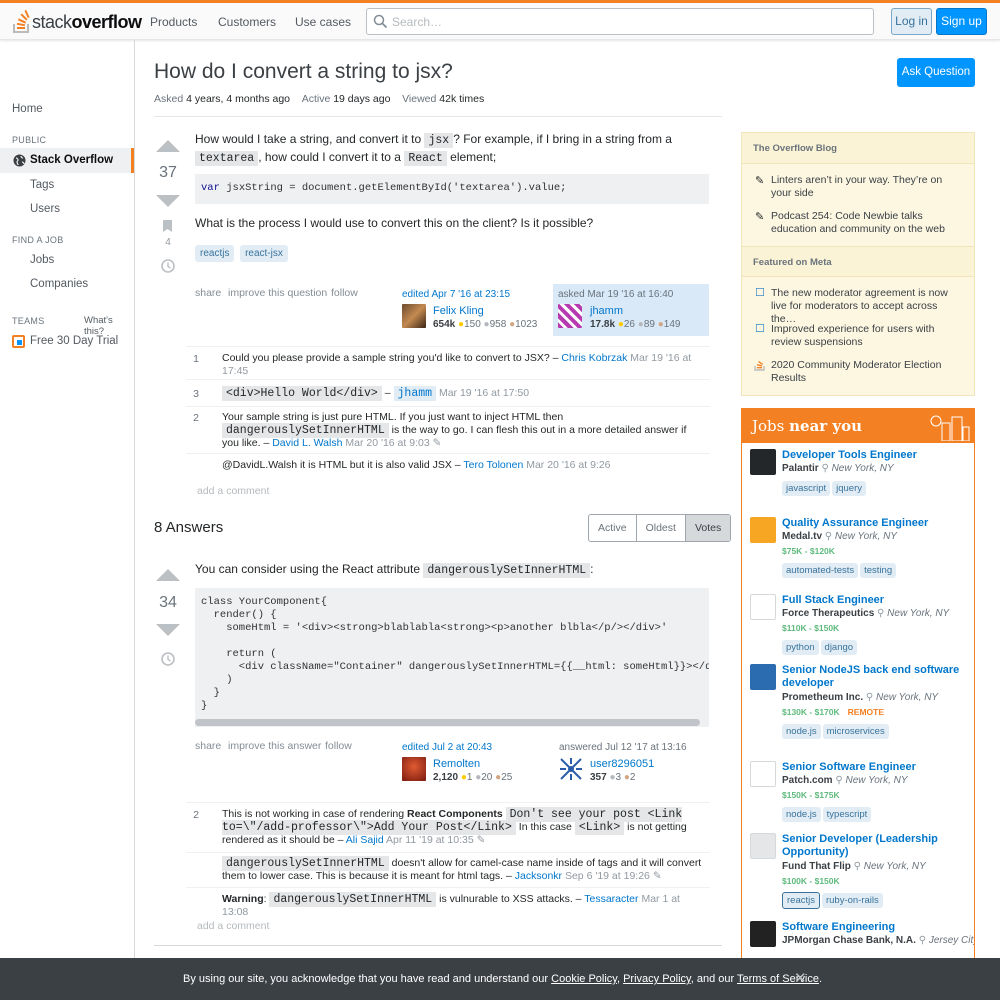  What do you see at coordinates (274, 746) in the screenshot?
I see `improve-answer-link: improve this answer` at bounding box center [274, 746].